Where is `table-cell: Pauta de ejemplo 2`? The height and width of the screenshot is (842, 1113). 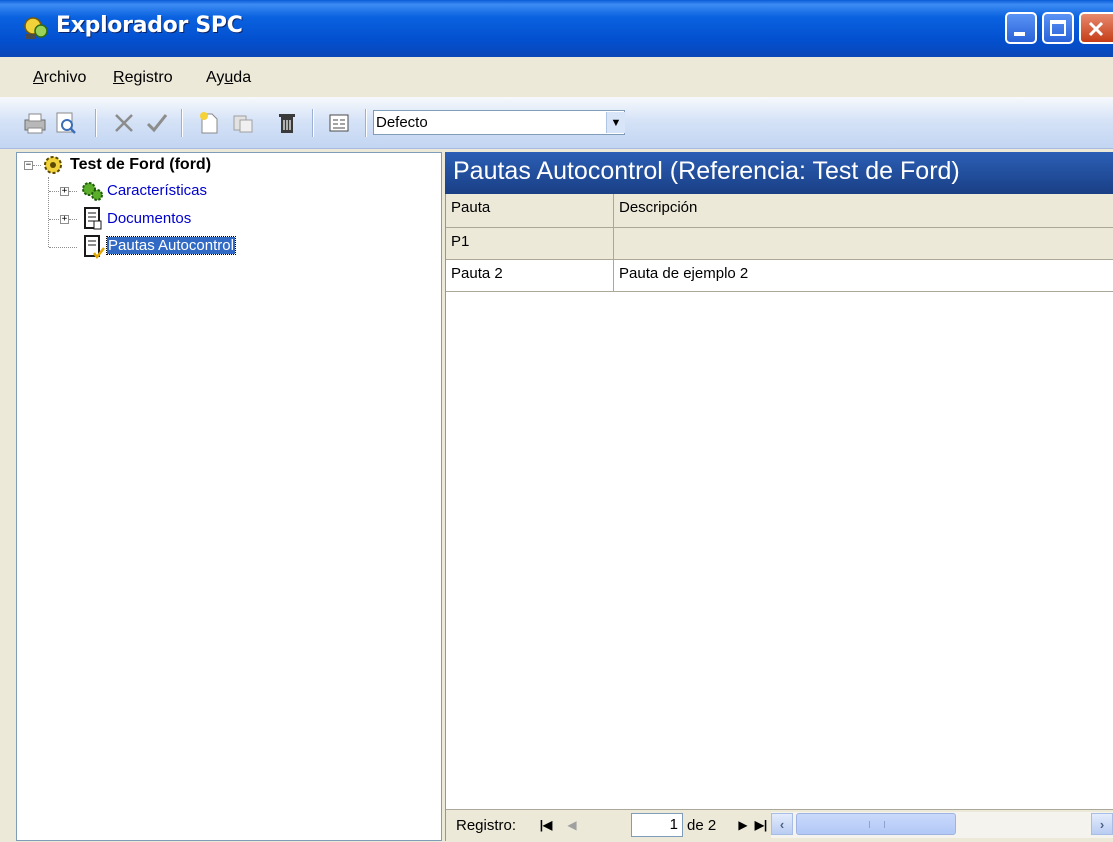 table-cell: Pauta de ejemplo 2 is located at coordinates (863, 276).